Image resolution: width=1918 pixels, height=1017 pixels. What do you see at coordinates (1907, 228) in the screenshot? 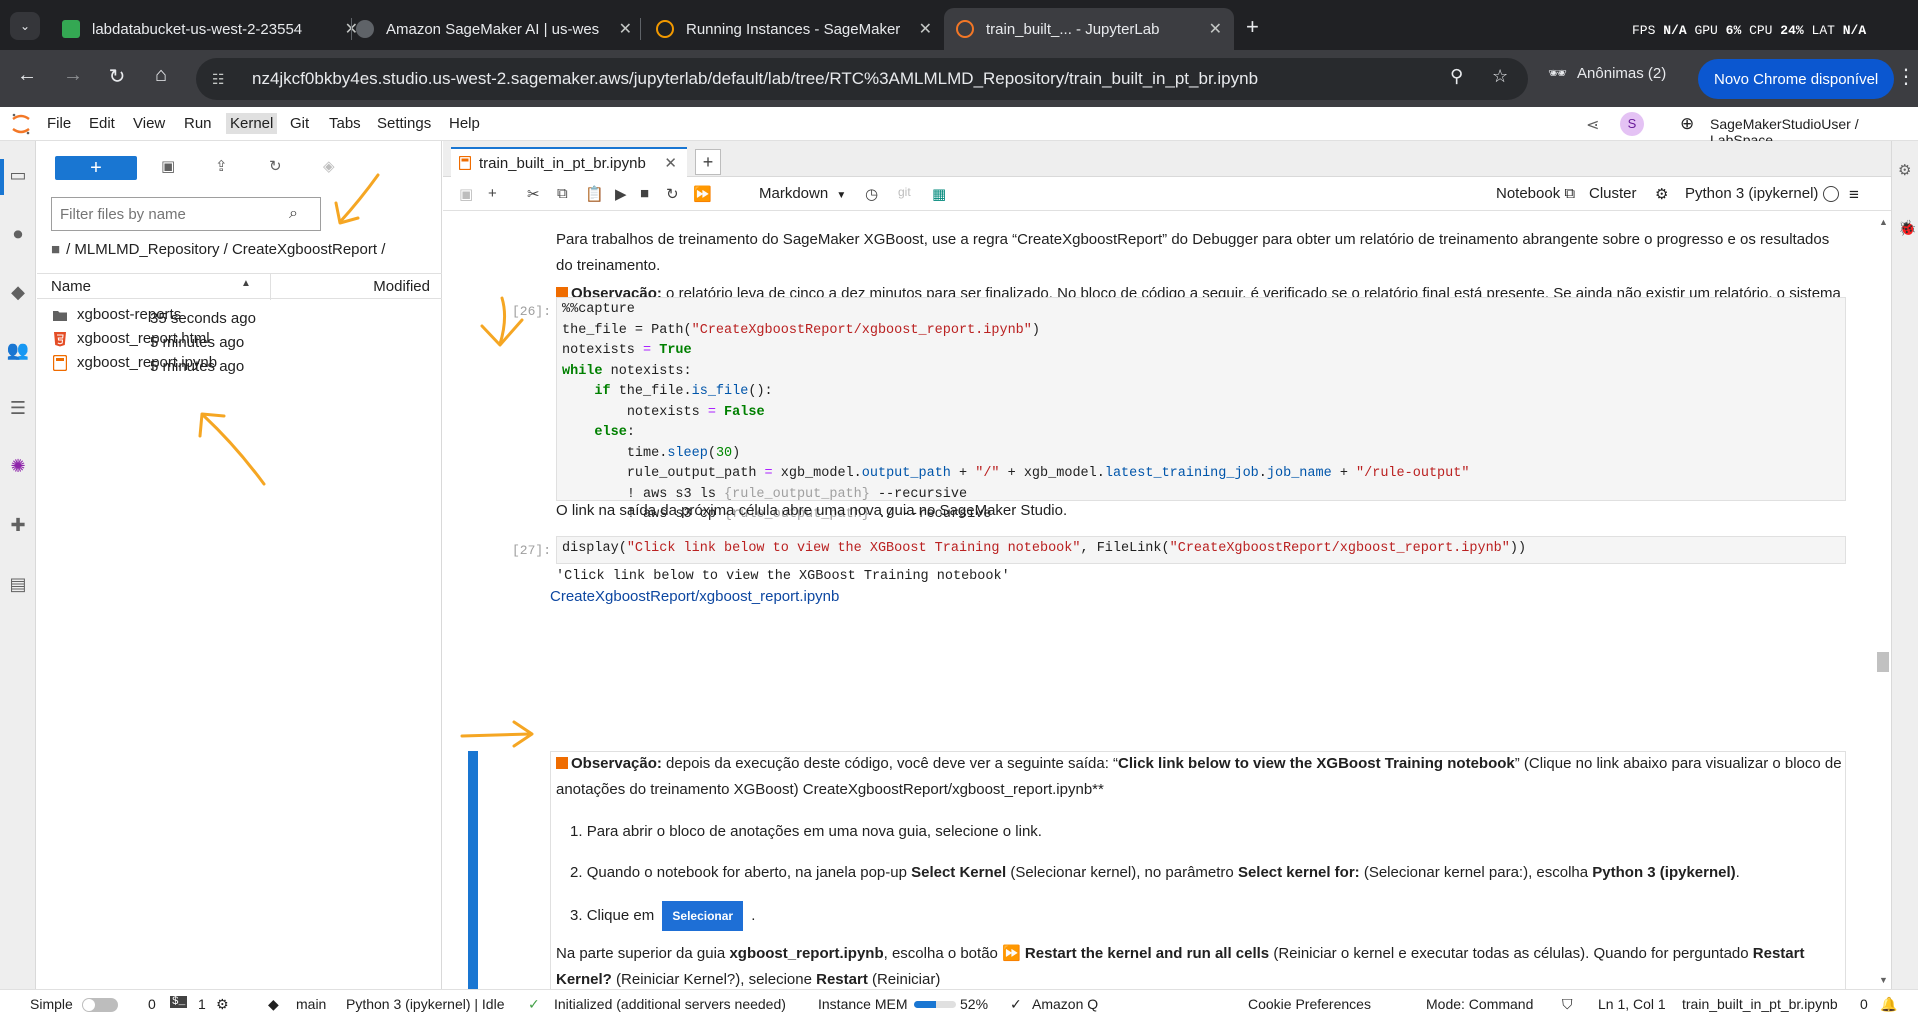
I see `debugger-bug-icon: 🐞` at bounding box center [1907, 228].